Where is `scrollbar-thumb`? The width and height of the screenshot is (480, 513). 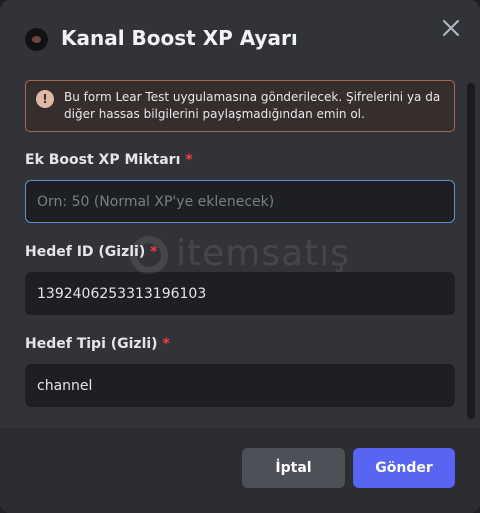
scrollbar-thumb is located at coordinates (471, 251).